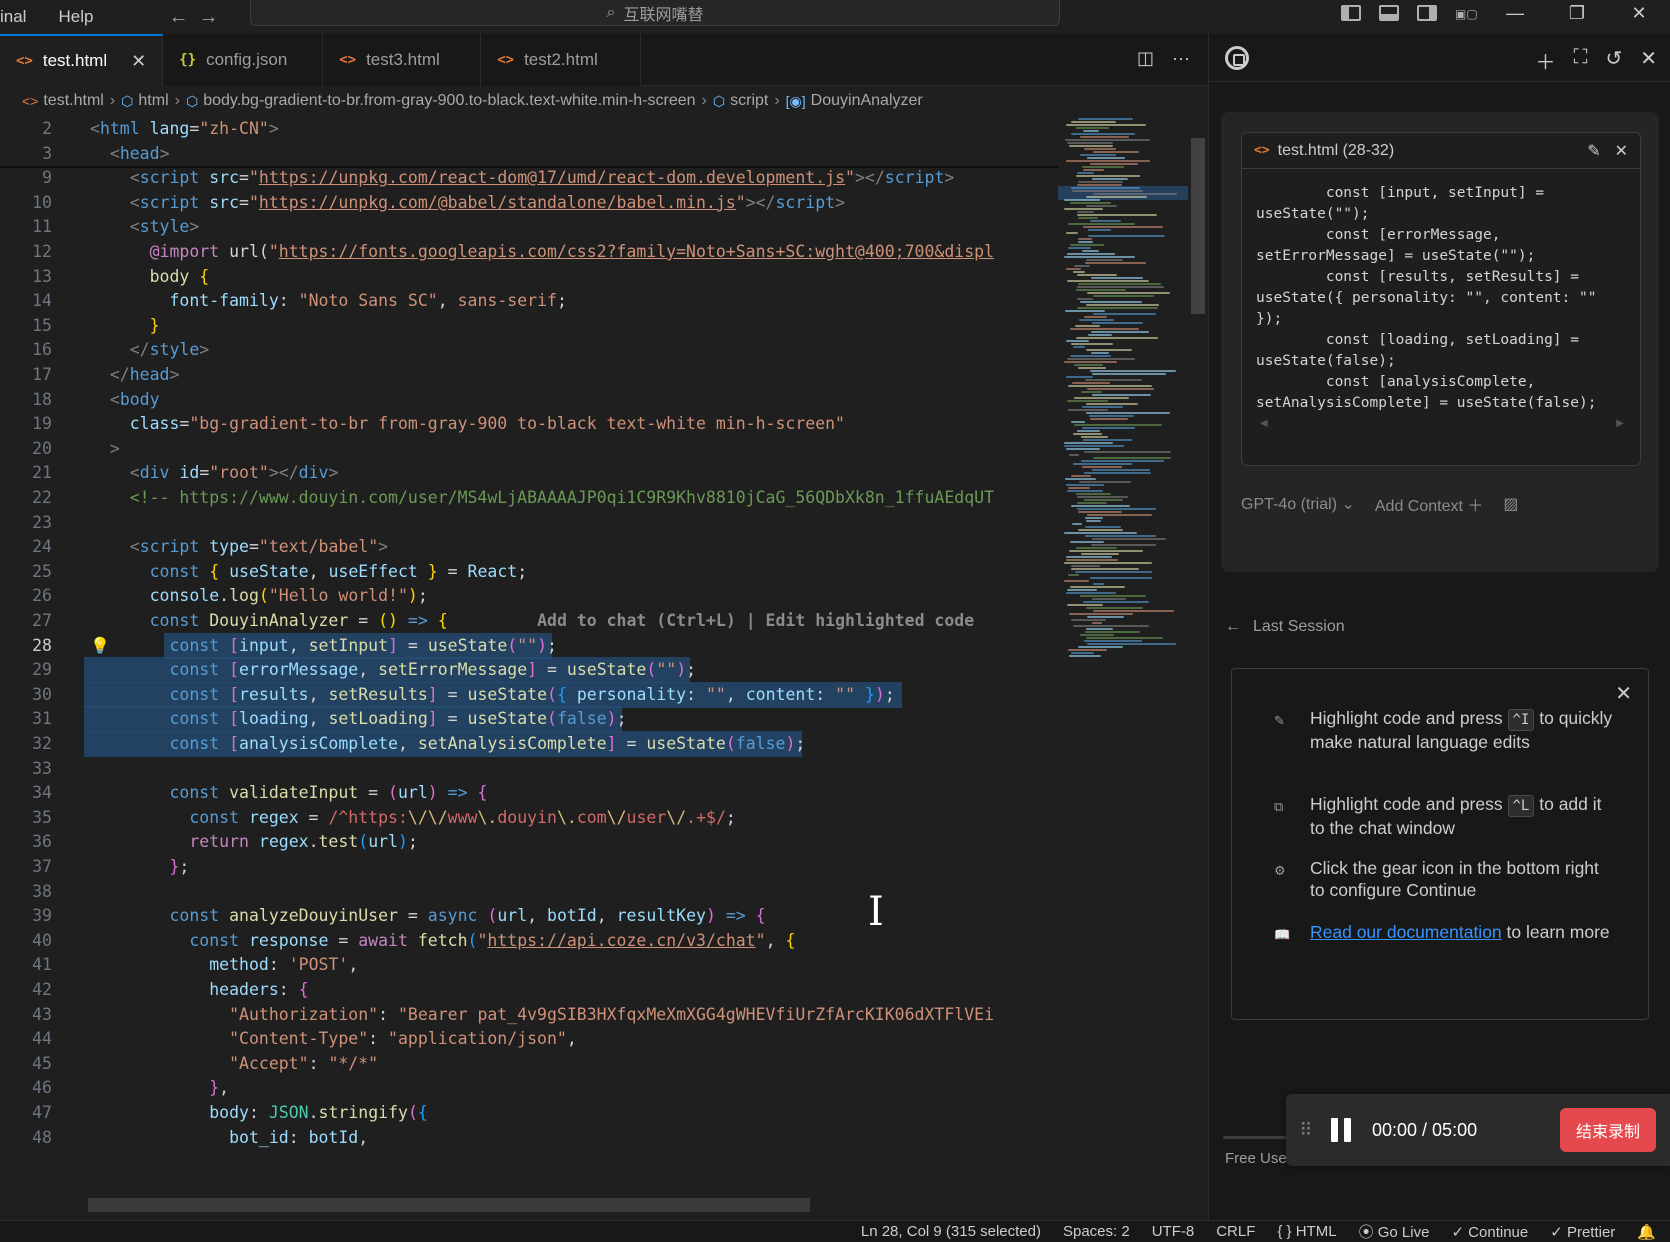 The image size is (1670, 1242). Describe the element at coordinates (1173, 1231) in the screenshot. I see `encoding: UTF-8` at that location.